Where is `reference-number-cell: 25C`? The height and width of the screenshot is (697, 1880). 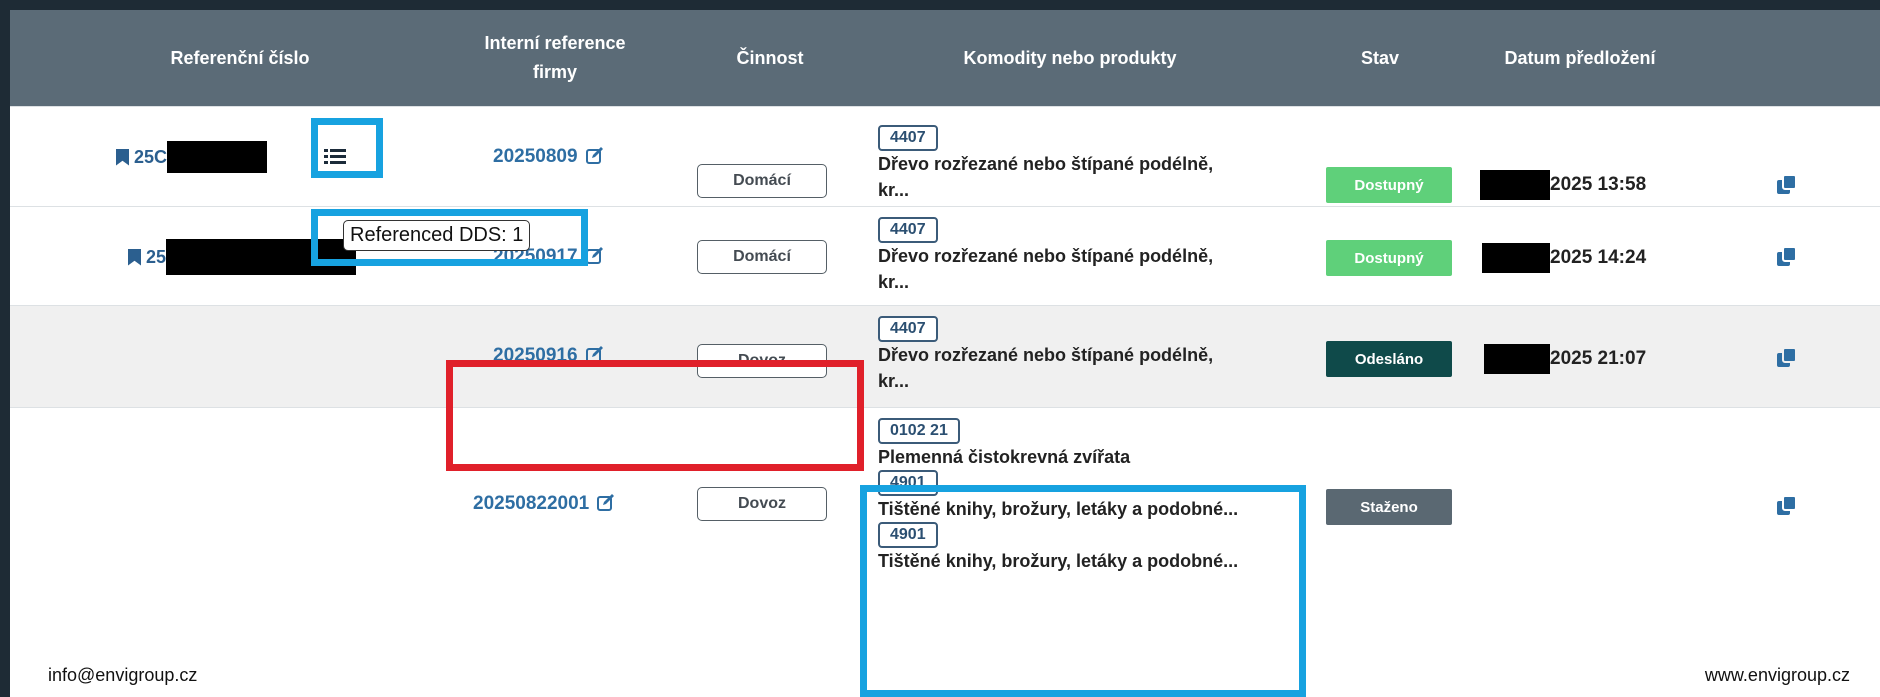 reference-number-cell: 25C is located at coordinates (192, 157).